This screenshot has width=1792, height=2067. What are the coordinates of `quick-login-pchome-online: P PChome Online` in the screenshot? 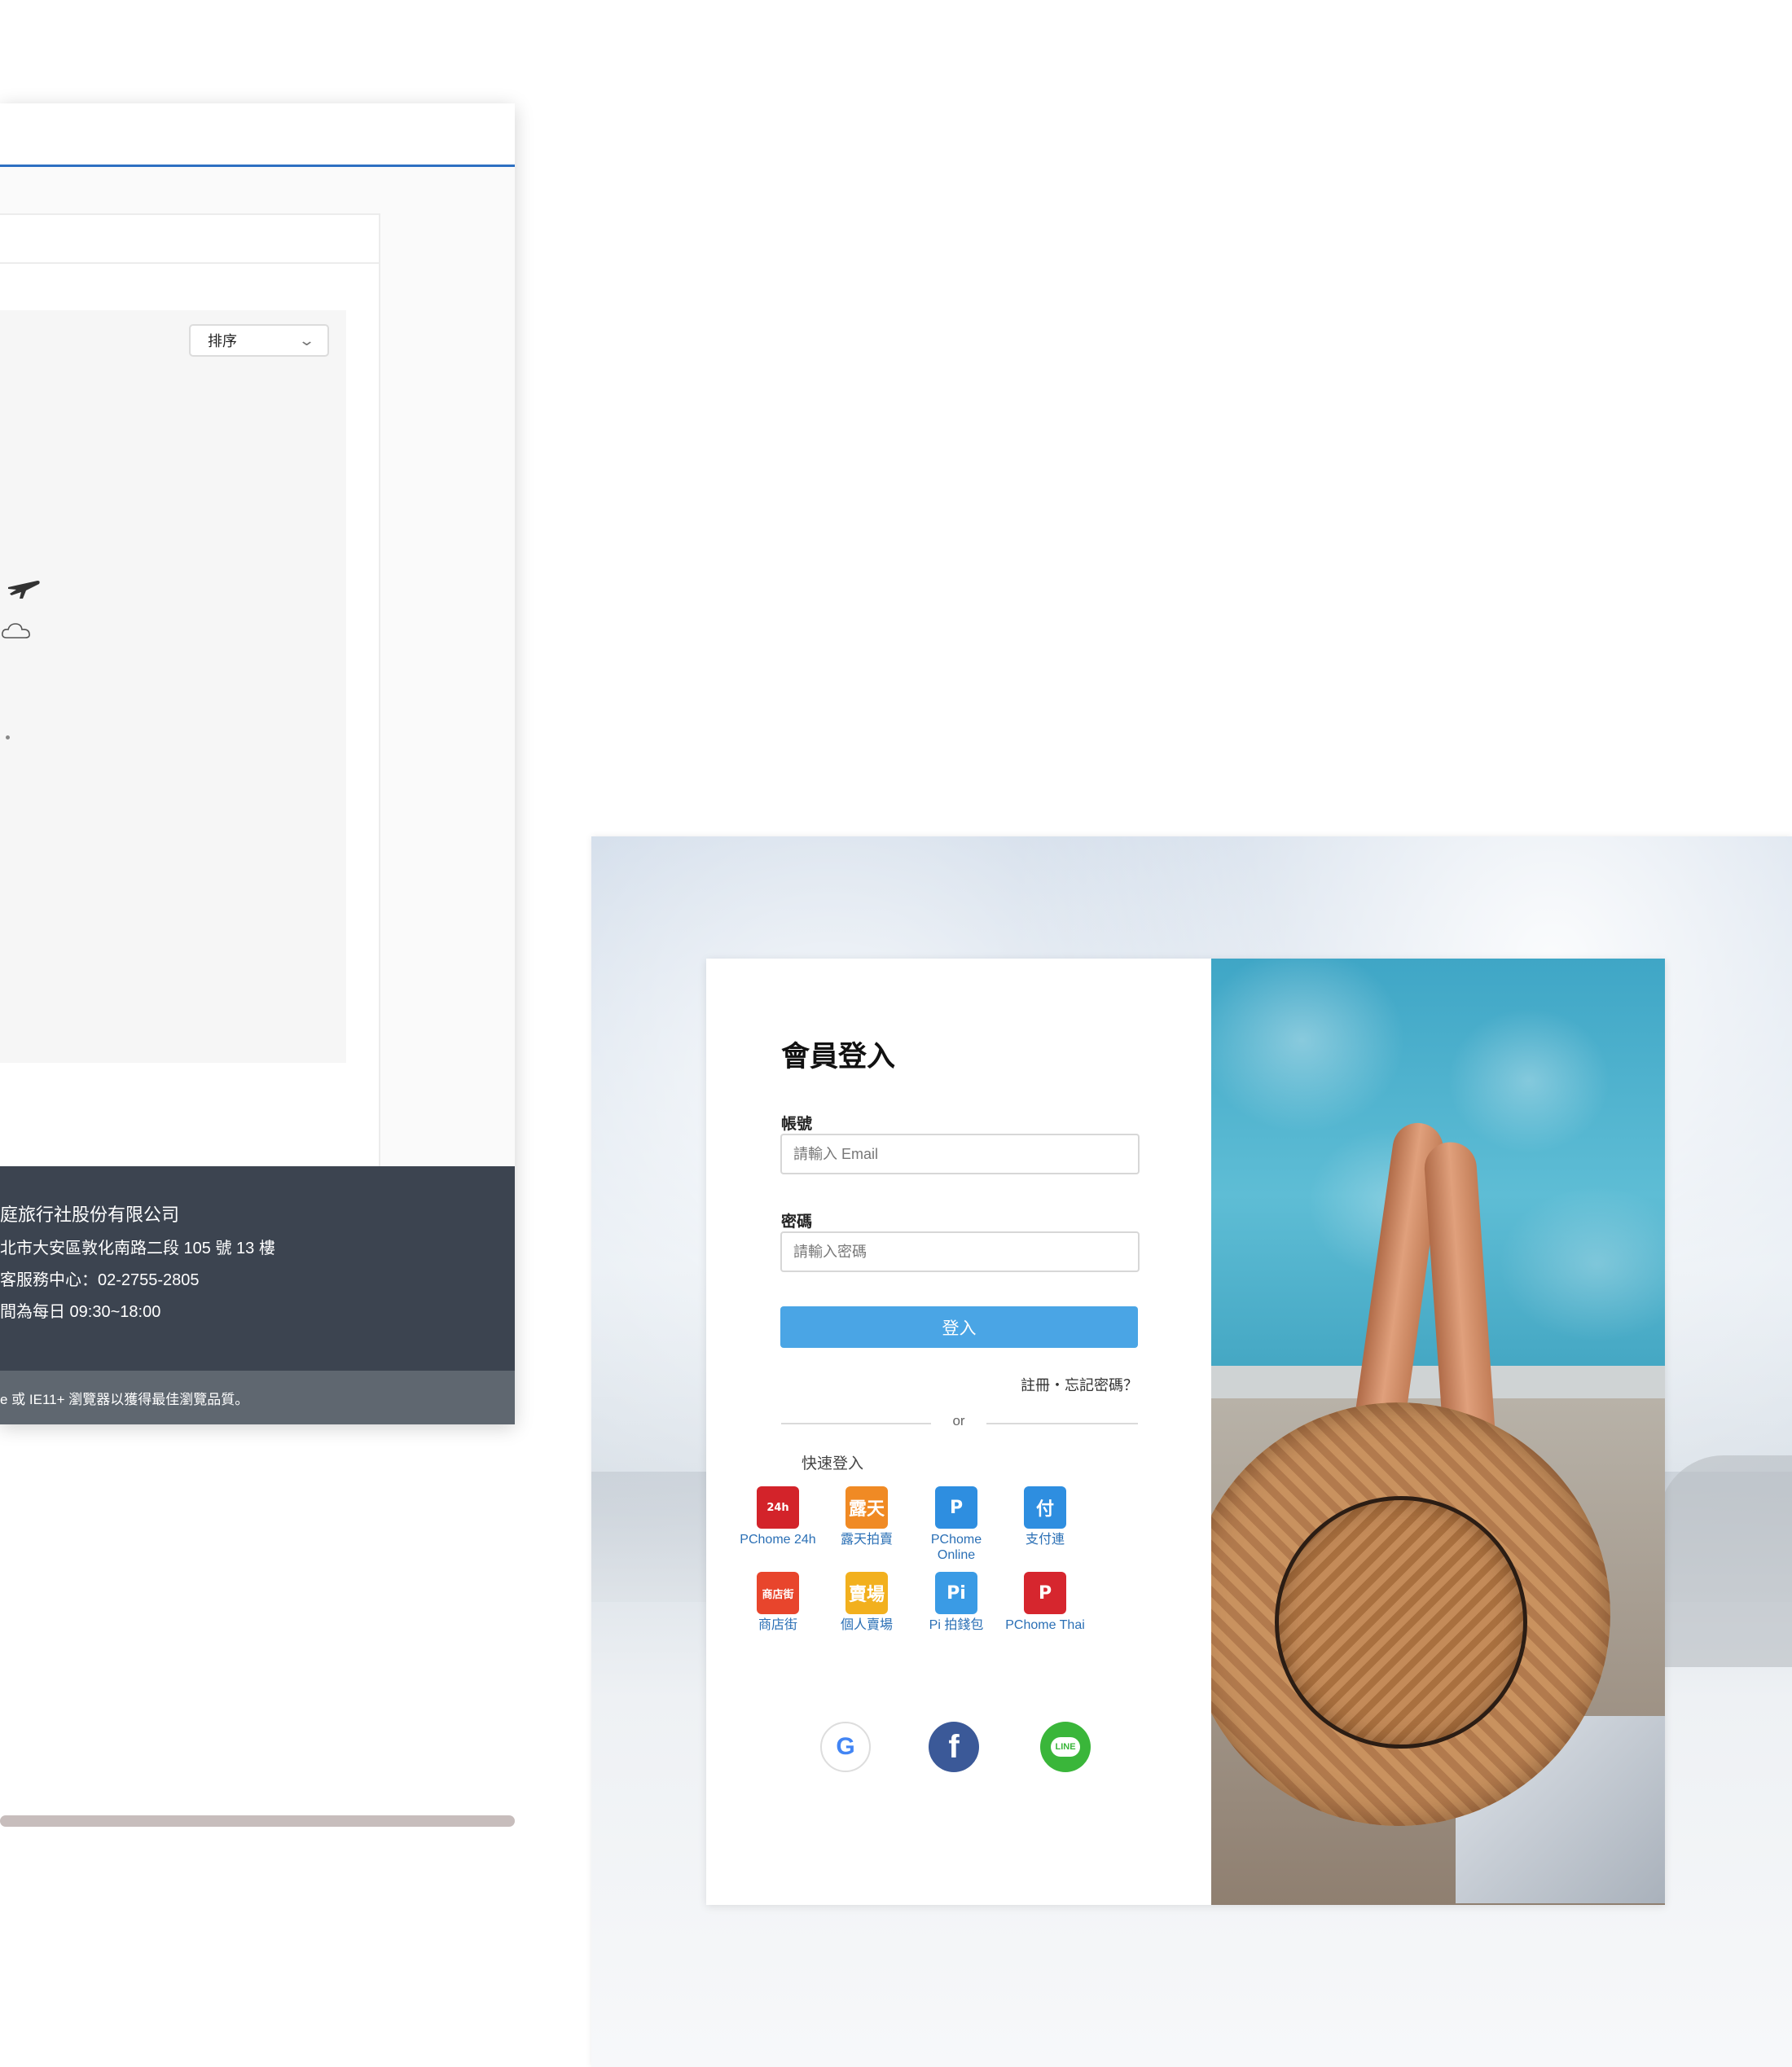 It's located at (956, 1524).